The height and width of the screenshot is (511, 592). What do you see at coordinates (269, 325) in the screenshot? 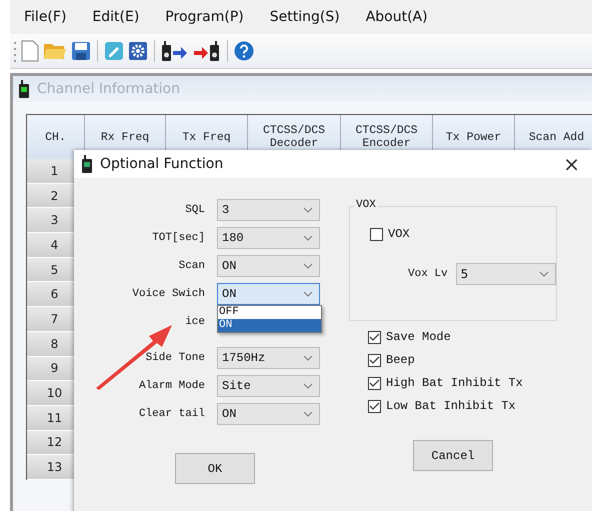
I see `dropdown-option: ON` at bounding box center [269, 325].